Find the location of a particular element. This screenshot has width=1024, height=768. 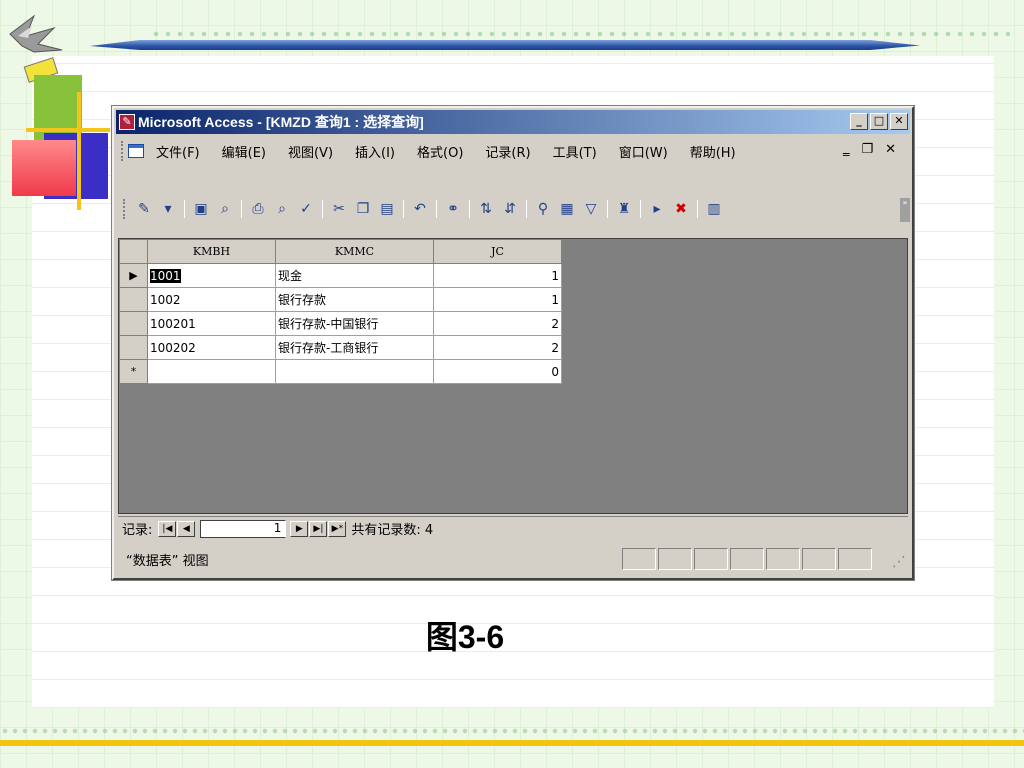

table-row: 1002 银行存款 1 is located at coordinates (340, 299).